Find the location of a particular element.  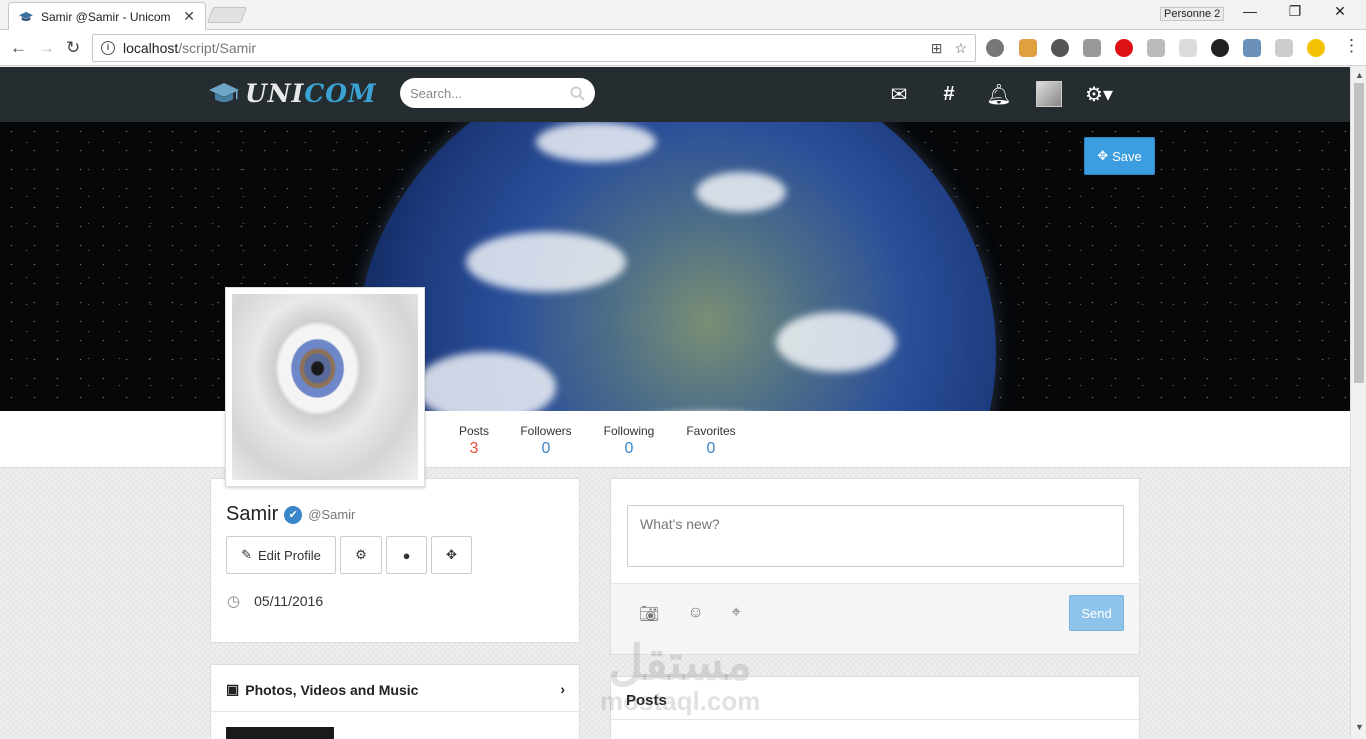

extension-pdf-icon is located at coordinates (1284, 48).